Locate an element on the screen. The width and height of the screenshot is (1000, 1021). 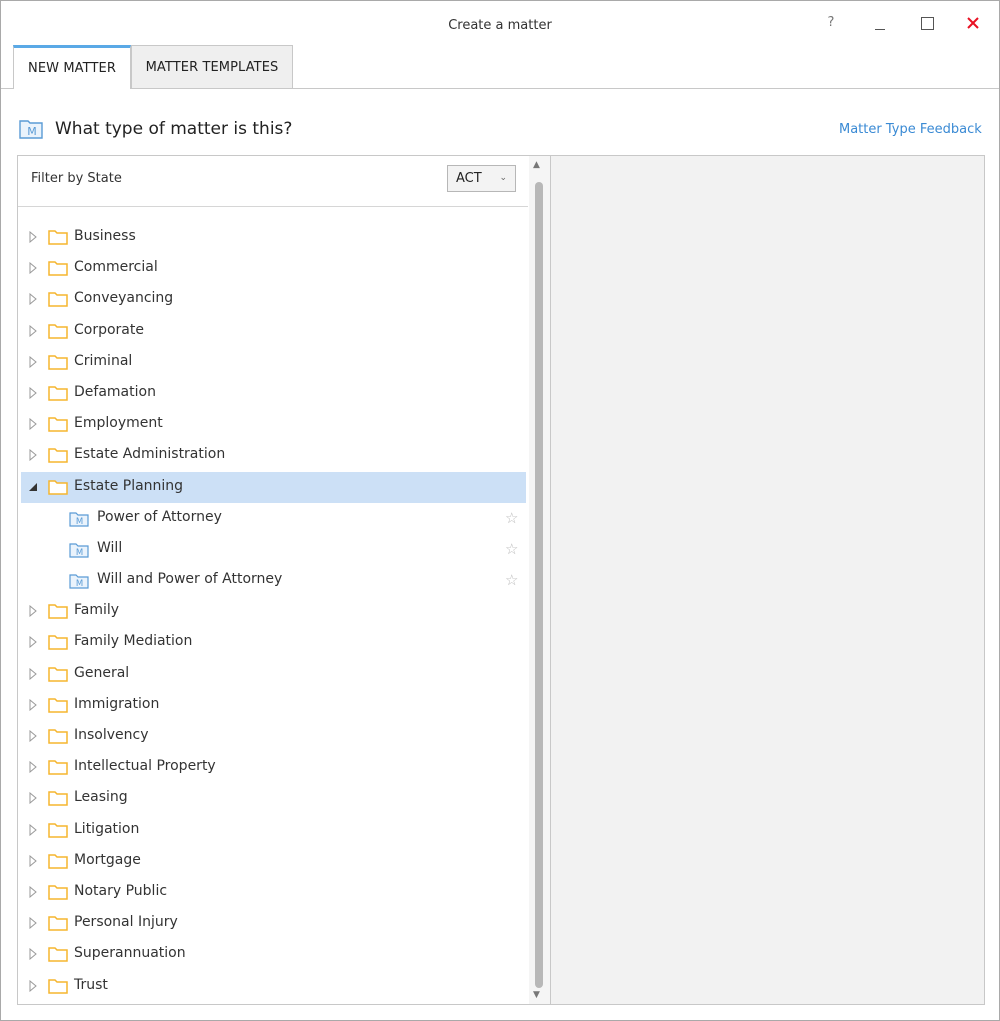
tree-item-personal-injury: Personal Injury is located at coordinates (273, 923).